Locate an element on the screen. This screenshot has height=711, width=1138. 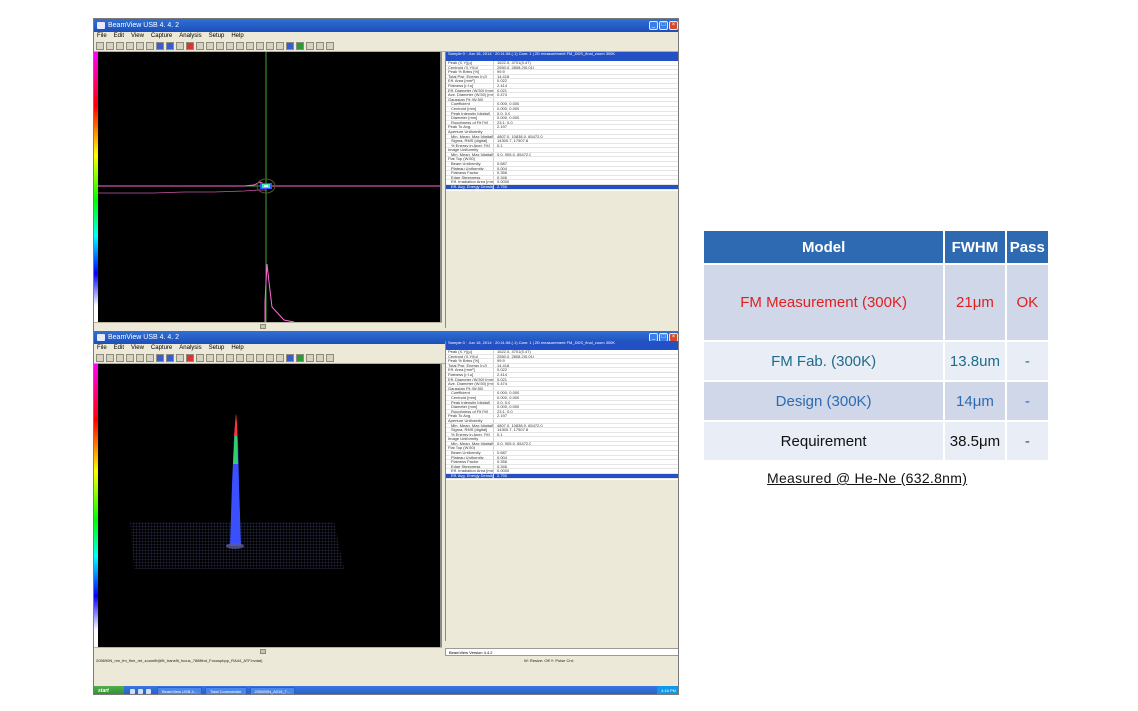
results-value: 2.197 is located at coordinates (502, 127).